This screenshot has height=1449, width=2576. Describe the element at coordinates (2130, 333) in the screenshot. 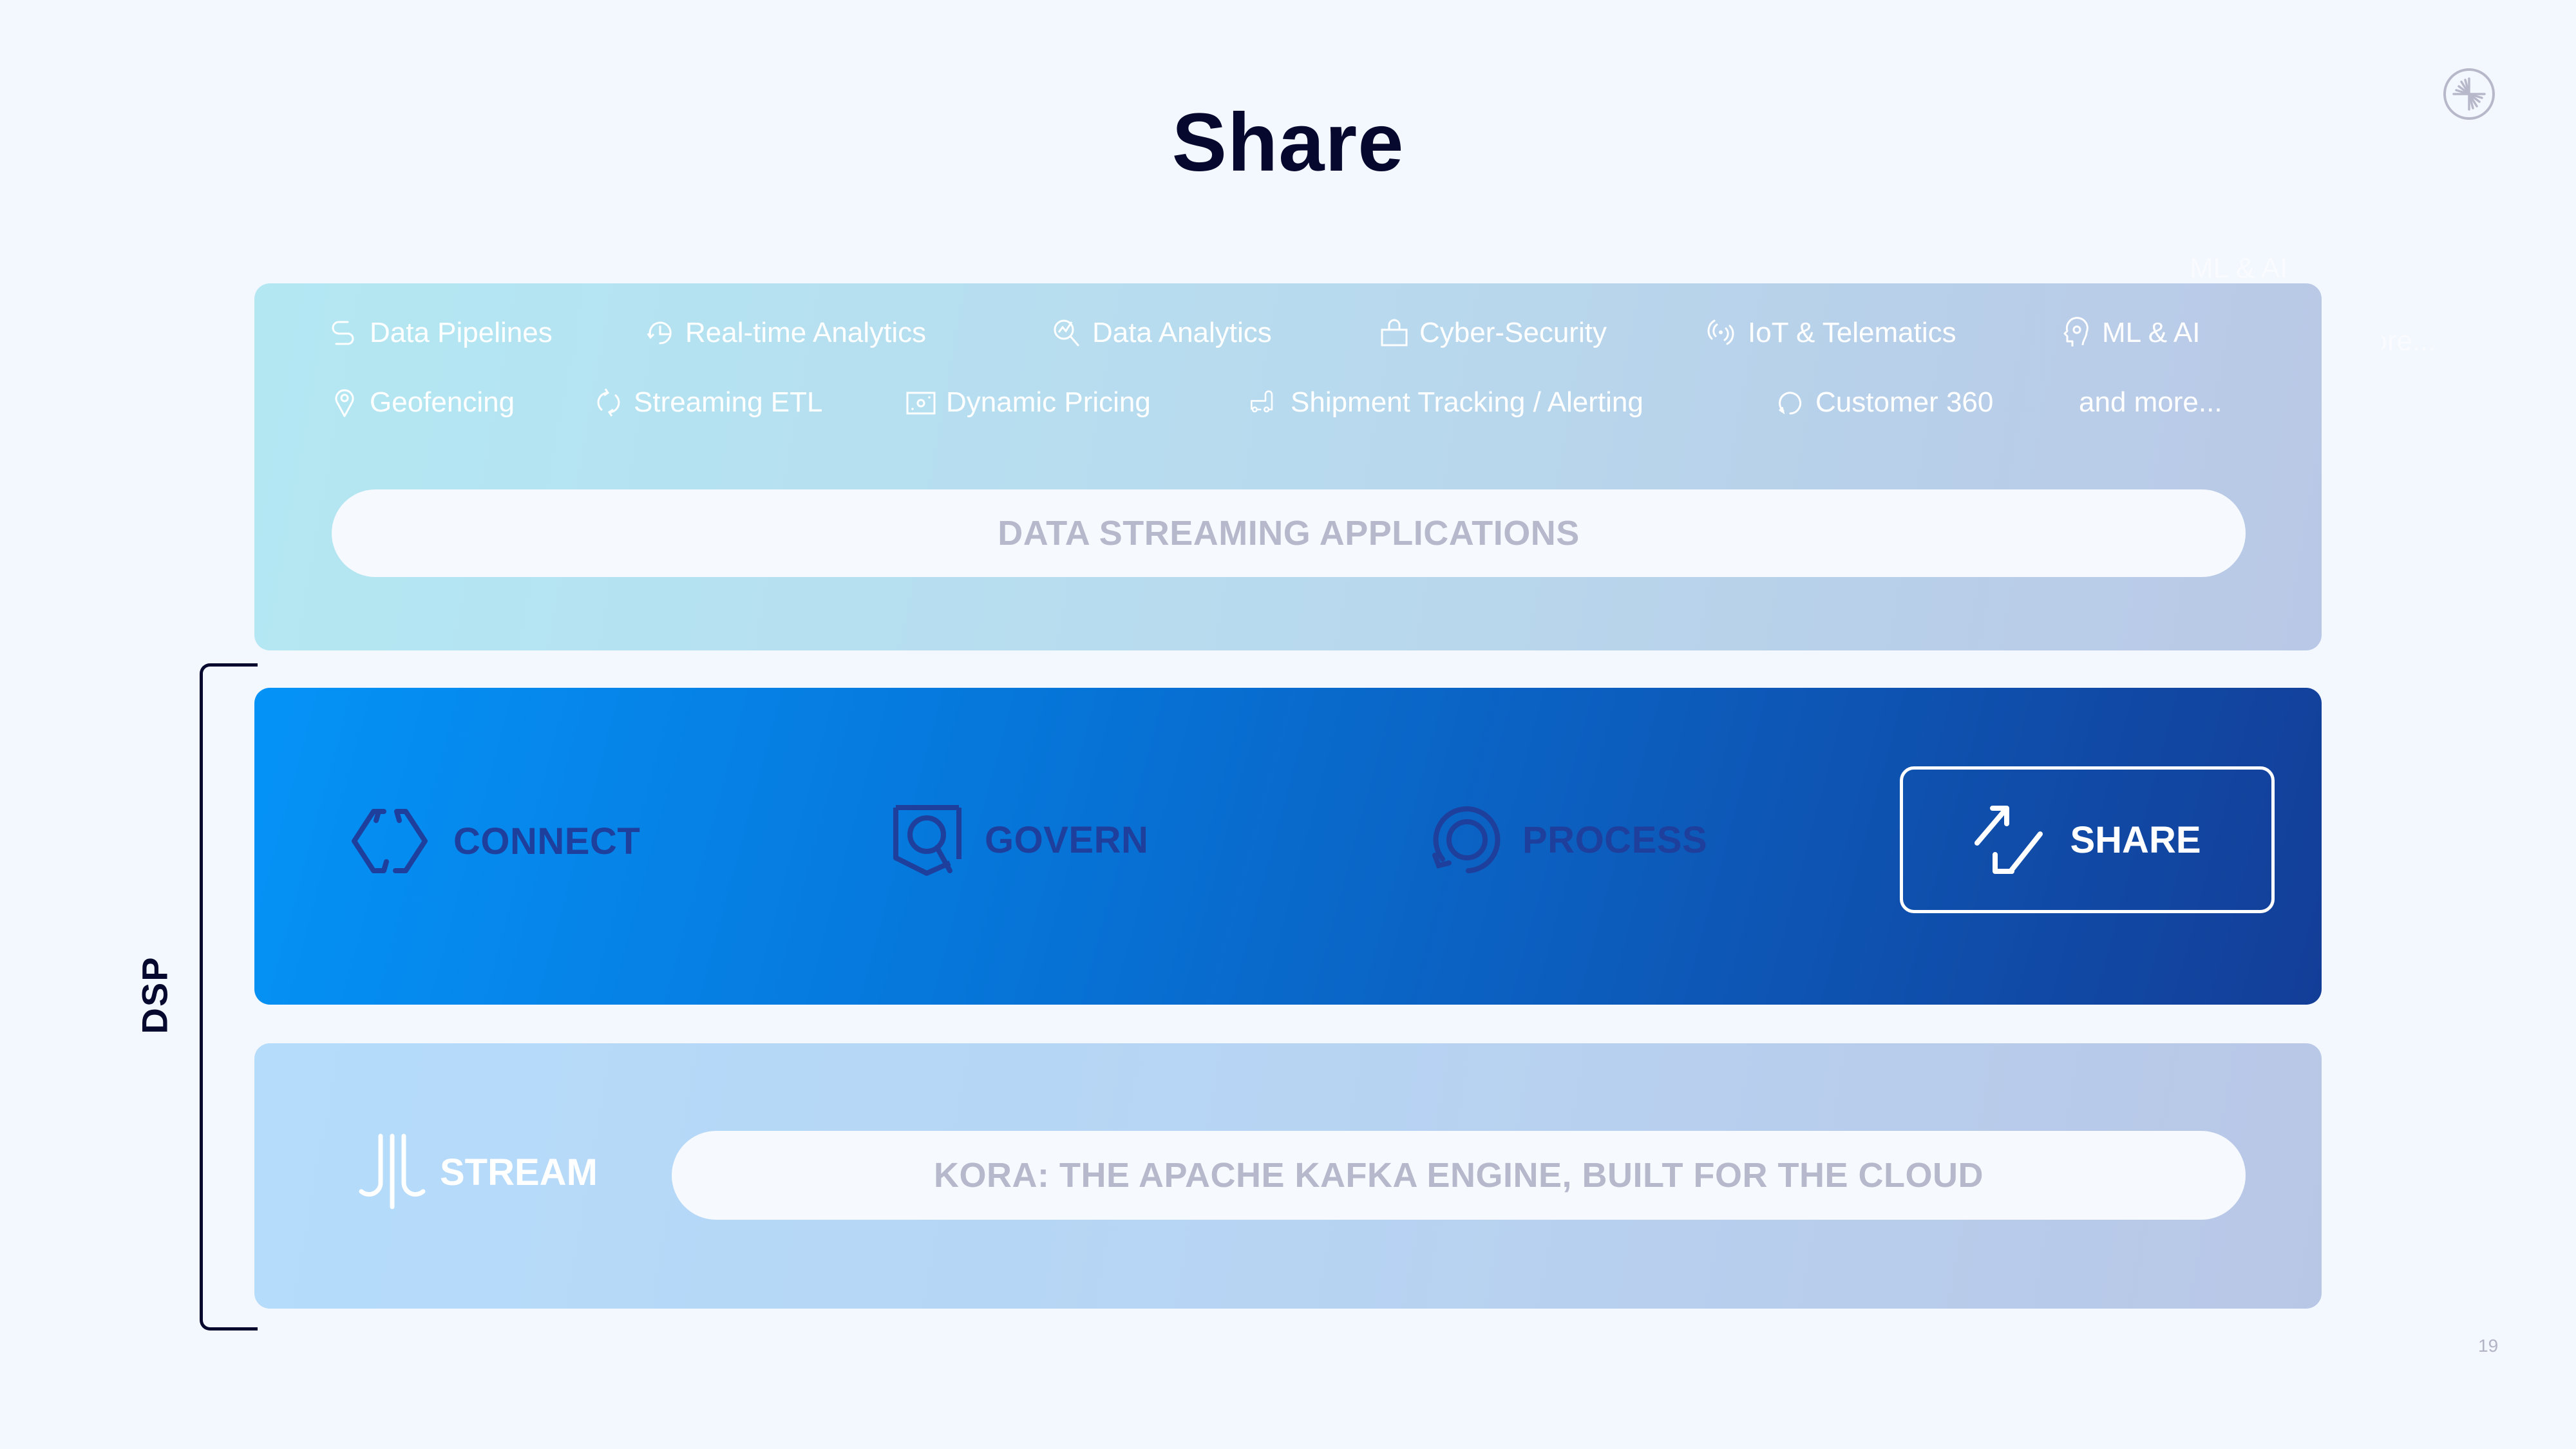

I see `use-case-ml-ai: ML & AI` at that location.